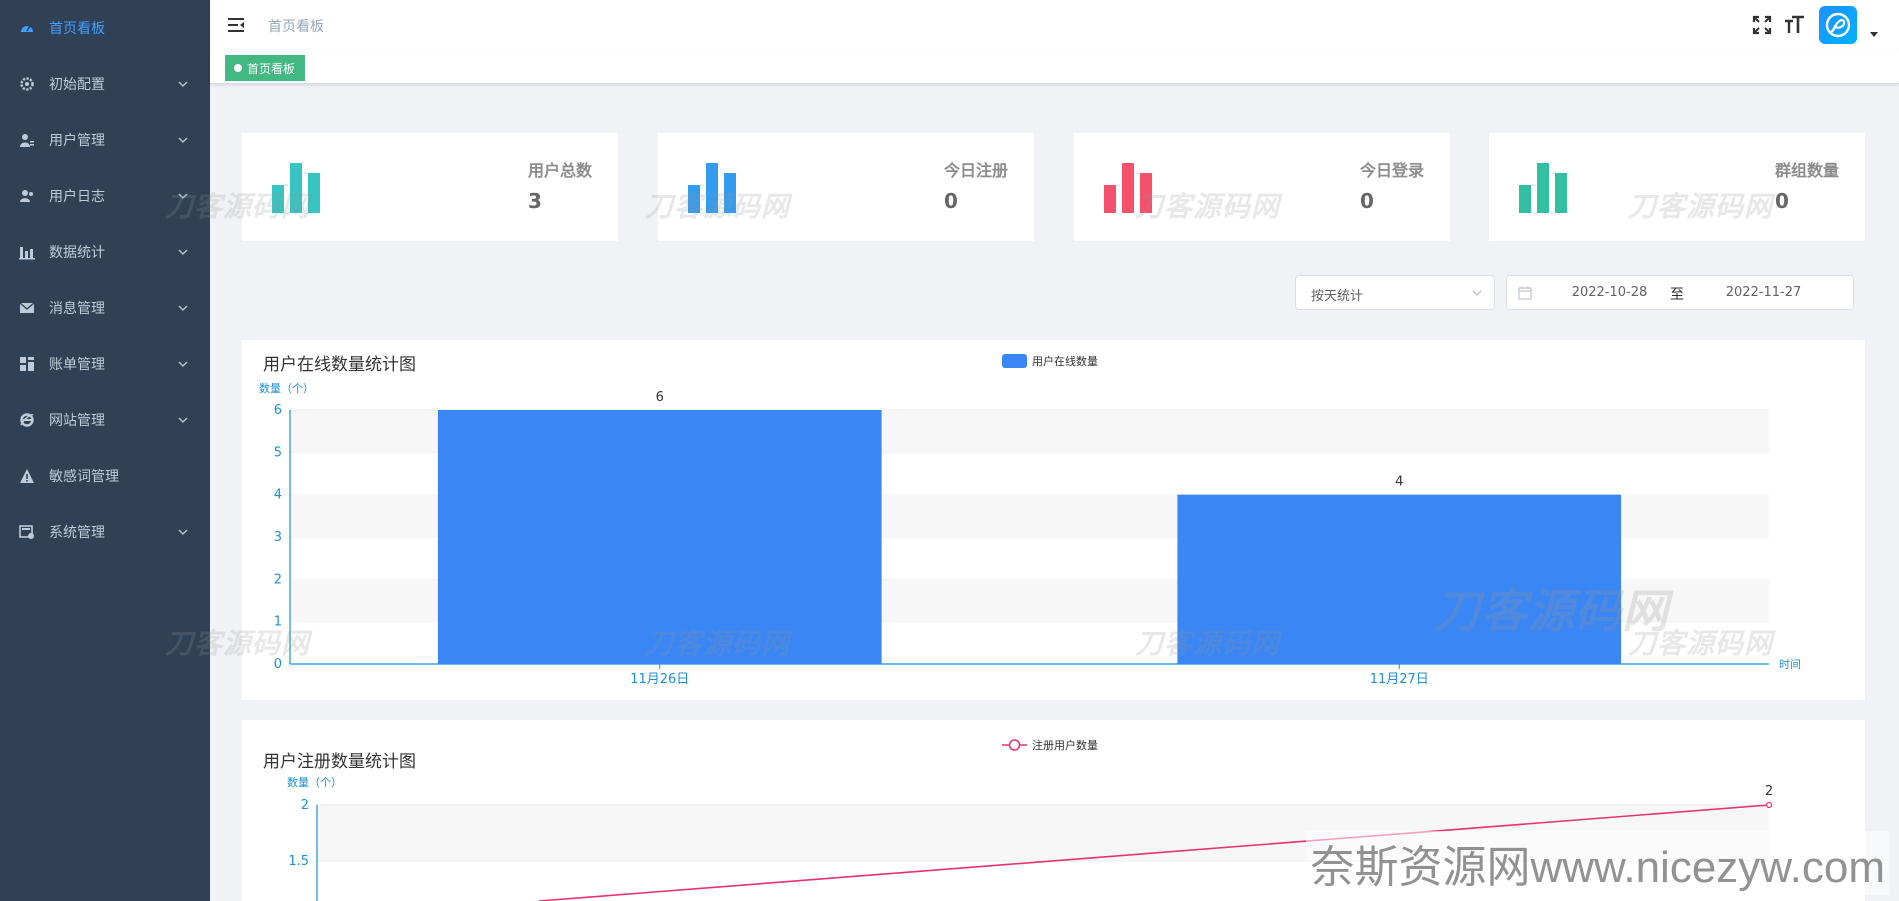  Describe the element at coordinates (1054, 67) in the screenshot. I see `tags-view: 首页看板` at that location.